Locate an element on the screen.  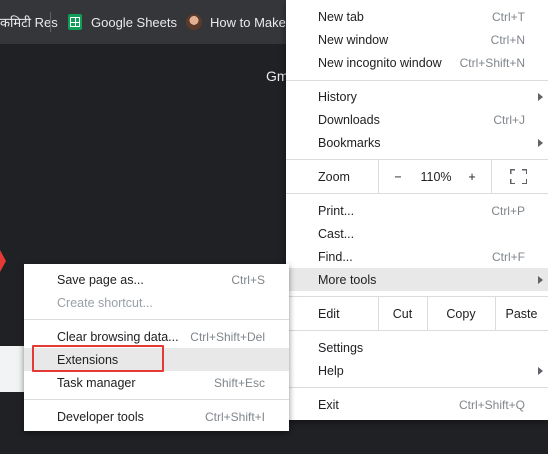
bookmark-google-sheets: Google Sheets is located at coordinates (122, 22).